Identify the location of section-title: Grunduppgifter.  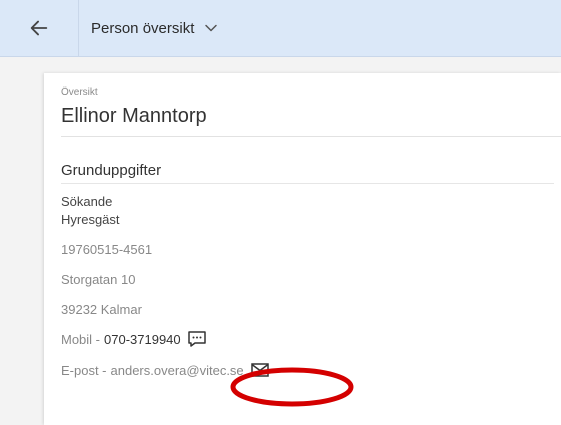
(111, 170).